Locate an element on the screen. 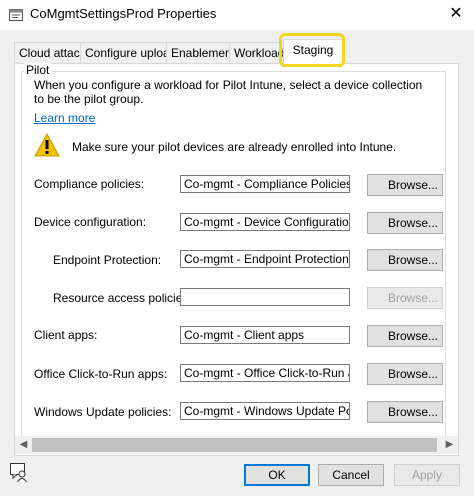 This screenshot has height=496, width=474. resource-access-policies-field is located at coordinates (265, 297).